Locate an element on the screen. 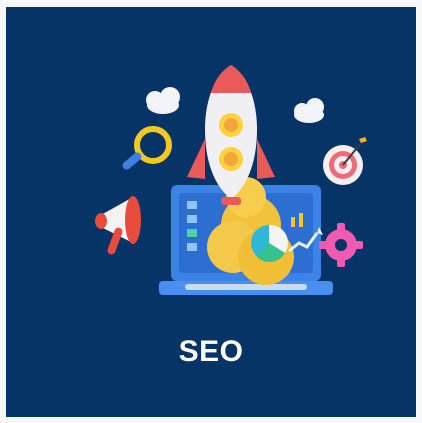  gear-icon is located at coordinates (341, 245).